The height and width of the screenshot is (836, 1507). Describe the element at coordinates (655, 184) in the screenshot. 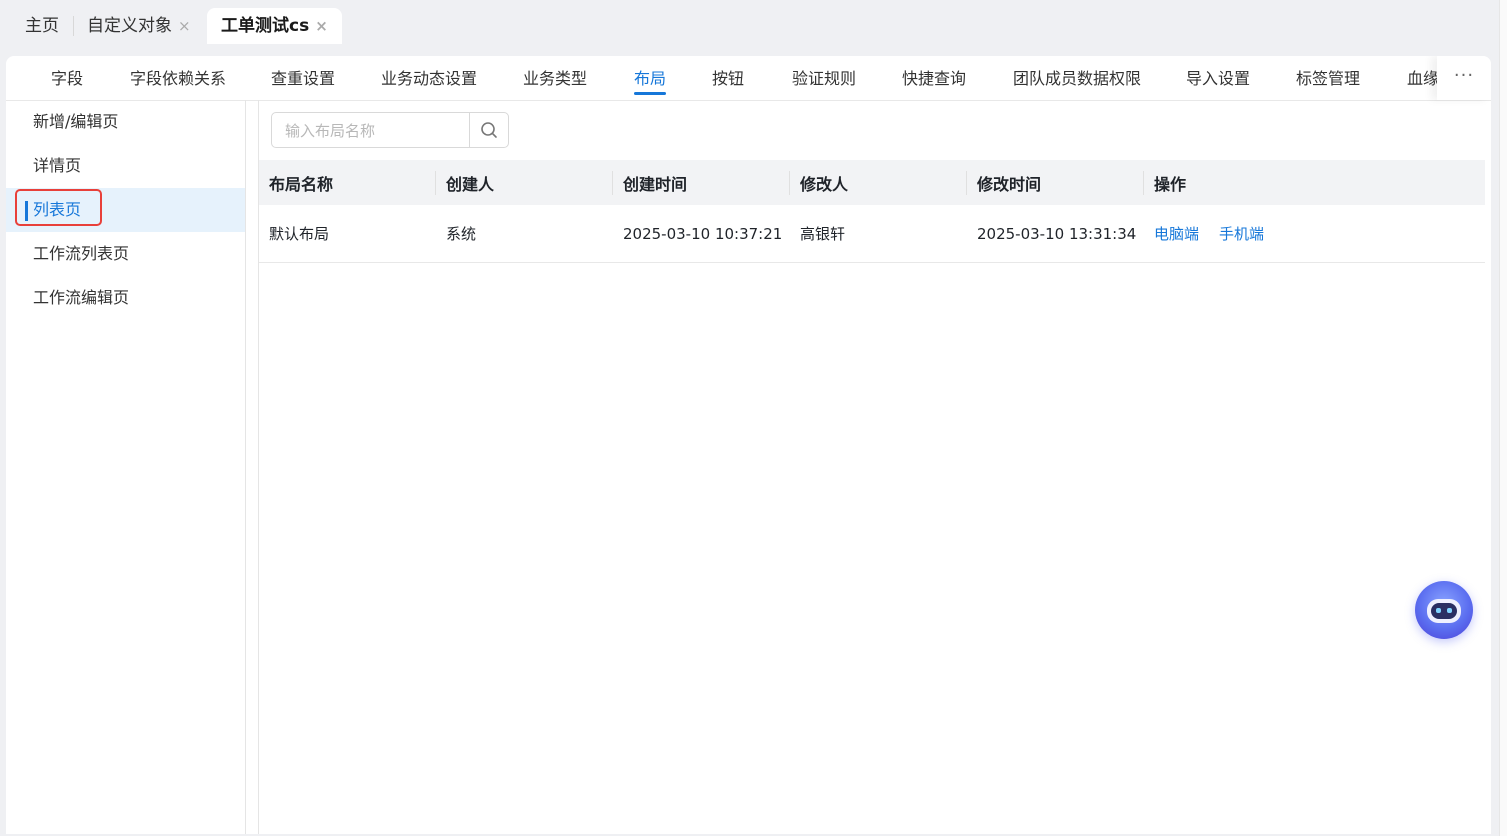

I see `column-header-label: 创建时间` at that location.